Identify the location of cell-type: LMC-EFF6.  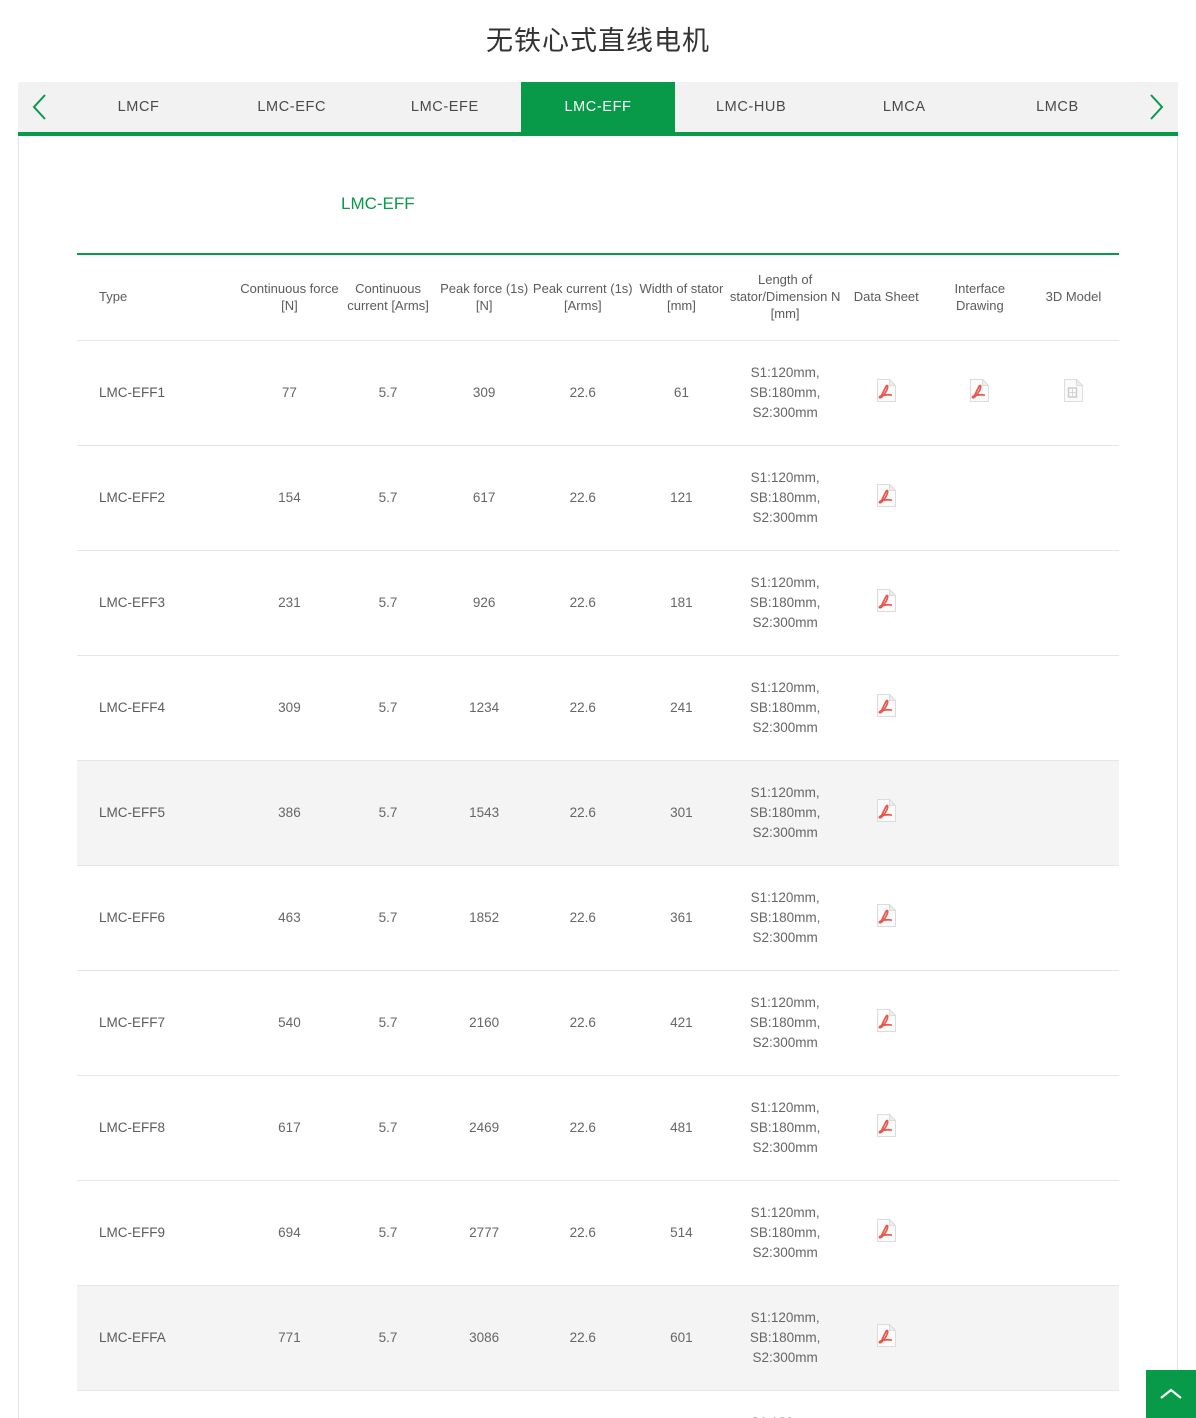
(158, 918).